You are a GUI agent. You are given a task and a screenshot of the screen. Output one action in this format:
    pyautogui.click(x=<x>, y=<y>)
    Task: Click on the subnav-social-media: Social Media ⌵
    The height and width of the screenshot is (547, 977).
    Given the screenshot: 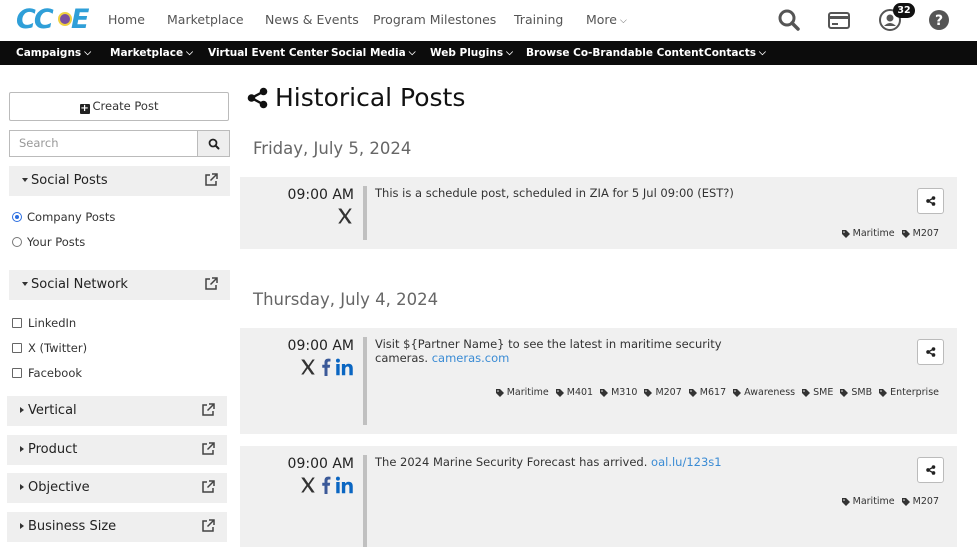 What is the action you would take?
    pyautogui.click(x=373, y=53)
    